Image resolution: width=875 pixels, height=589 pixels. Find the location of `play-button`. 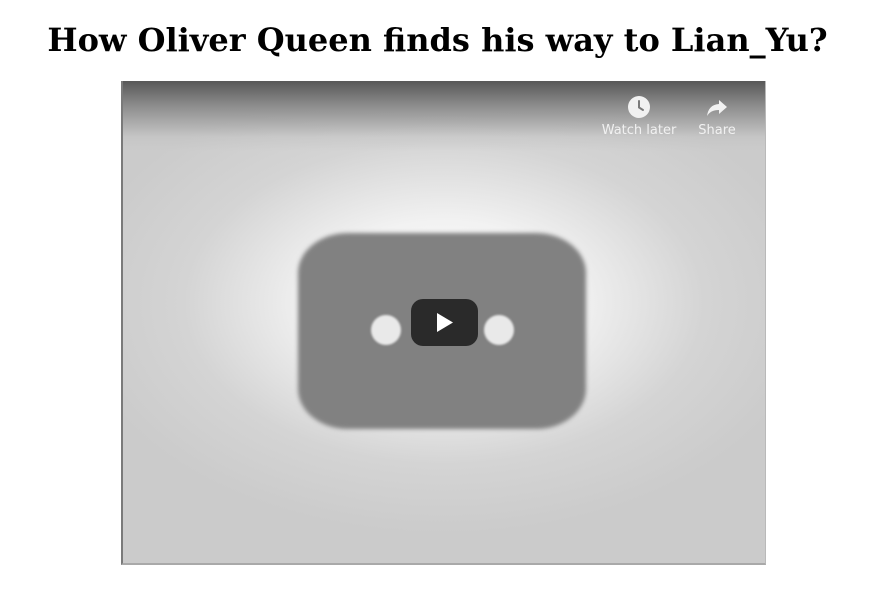

play-button is located at coordinates (444, 322).